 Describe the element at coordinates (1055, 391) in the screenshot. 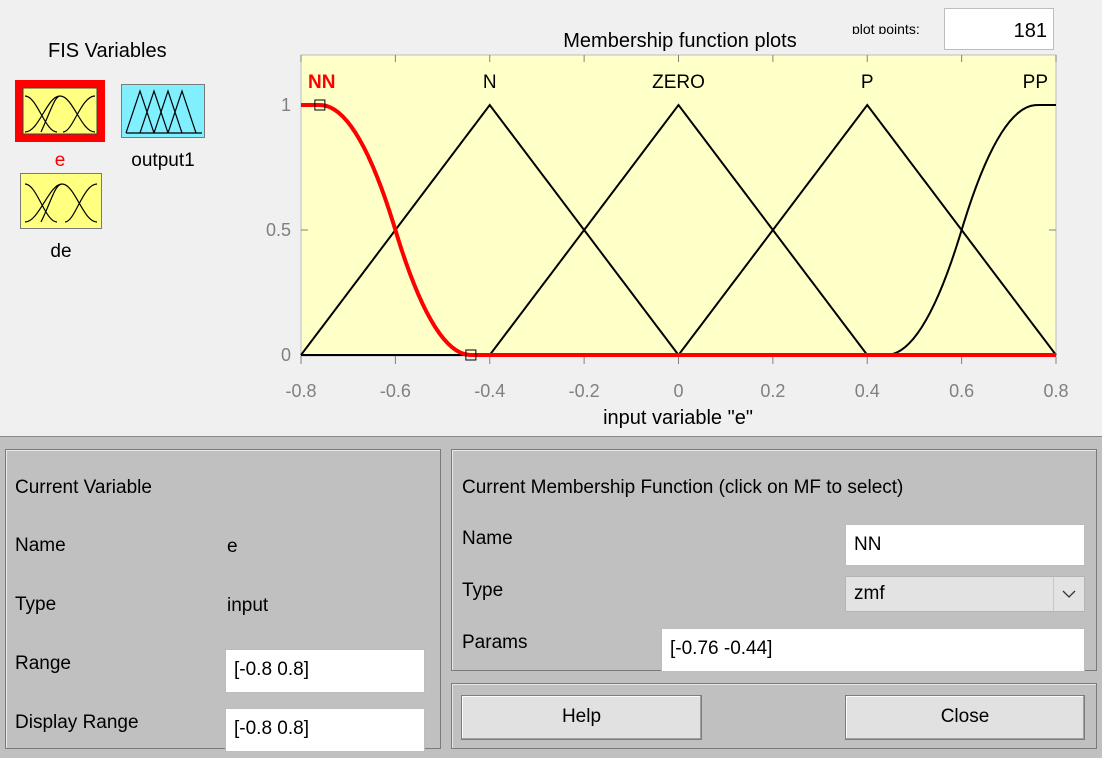

I see `x-tick-label: 0.8` at that location.